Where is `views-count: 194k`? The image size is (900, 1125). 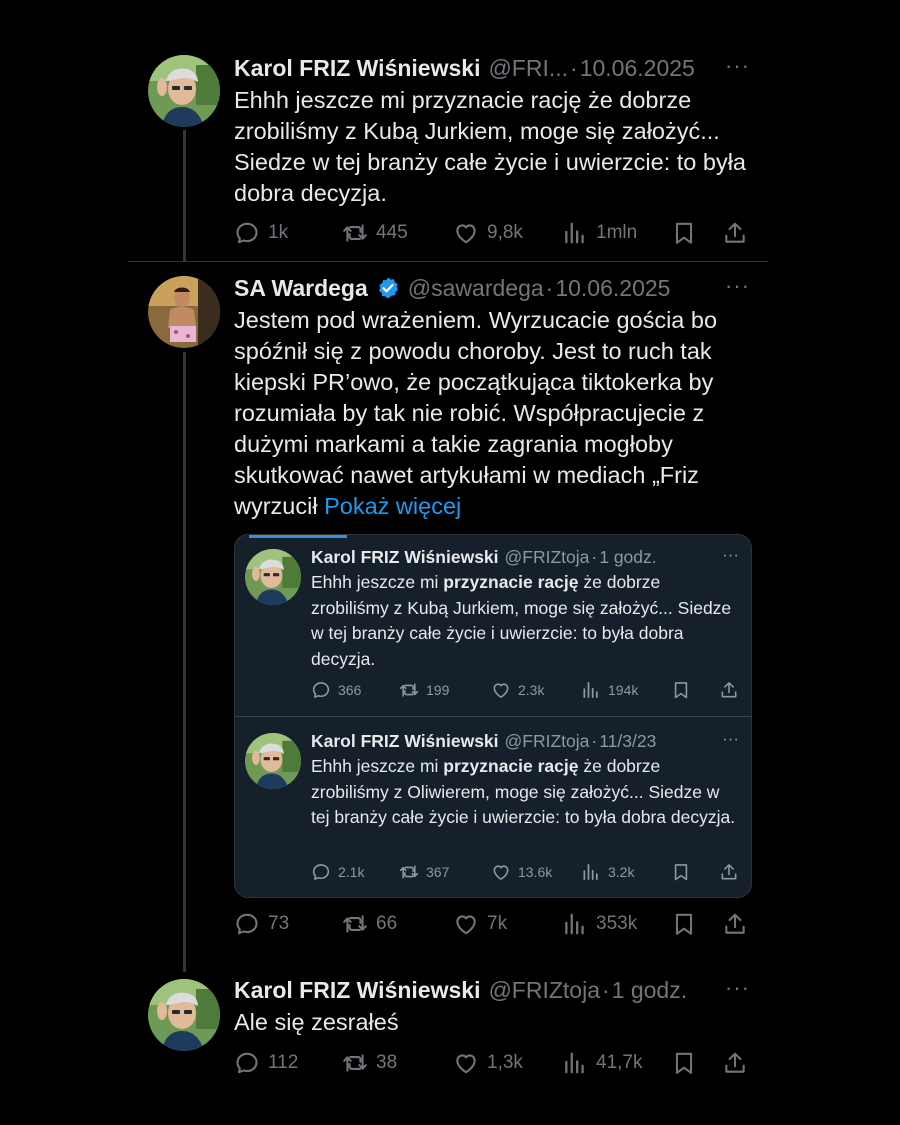
views-count: 194k is located at coordinates (623, 690).